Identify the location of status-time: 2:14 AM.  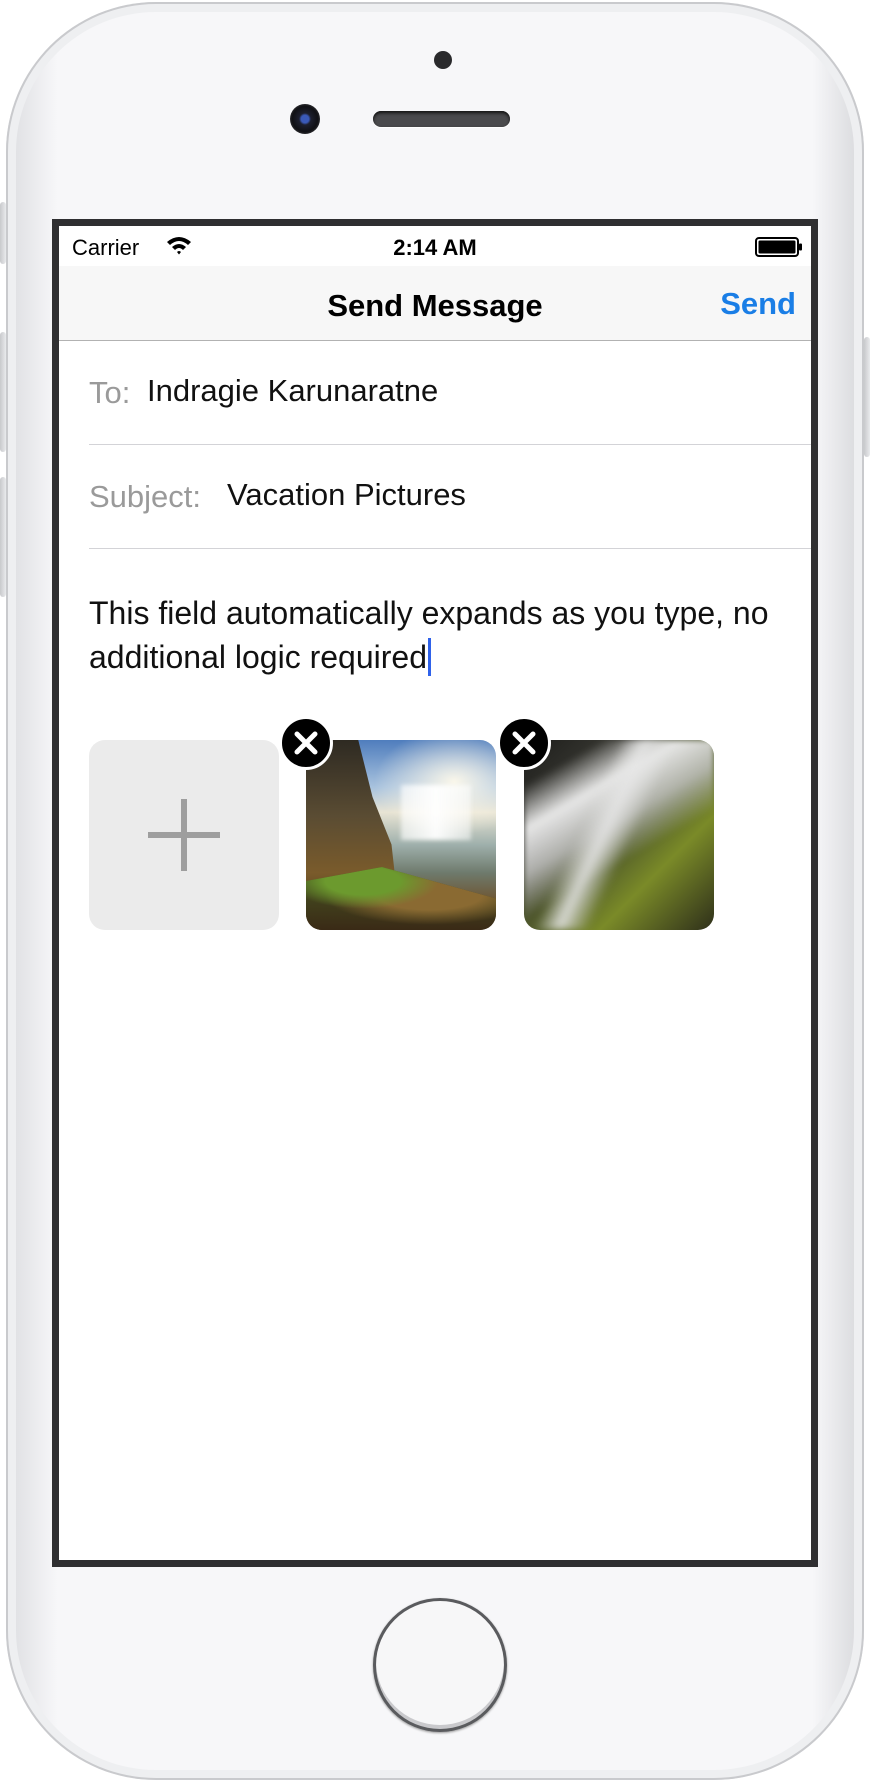
(435, 247).